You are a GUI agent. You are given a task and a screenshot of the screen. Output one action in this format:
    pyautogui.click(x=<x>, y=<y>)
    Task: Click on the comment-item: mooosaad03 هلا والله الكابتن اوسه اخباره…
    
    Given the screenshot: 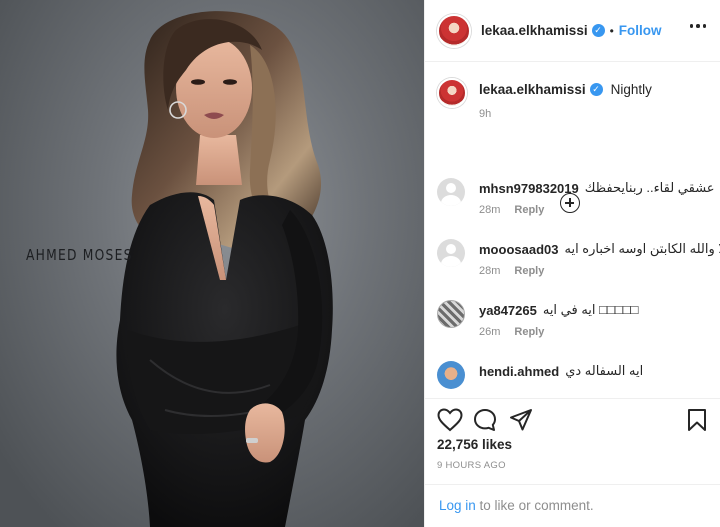 What is the action you would take?
    pyautogui.click(x=578, y=258)
    